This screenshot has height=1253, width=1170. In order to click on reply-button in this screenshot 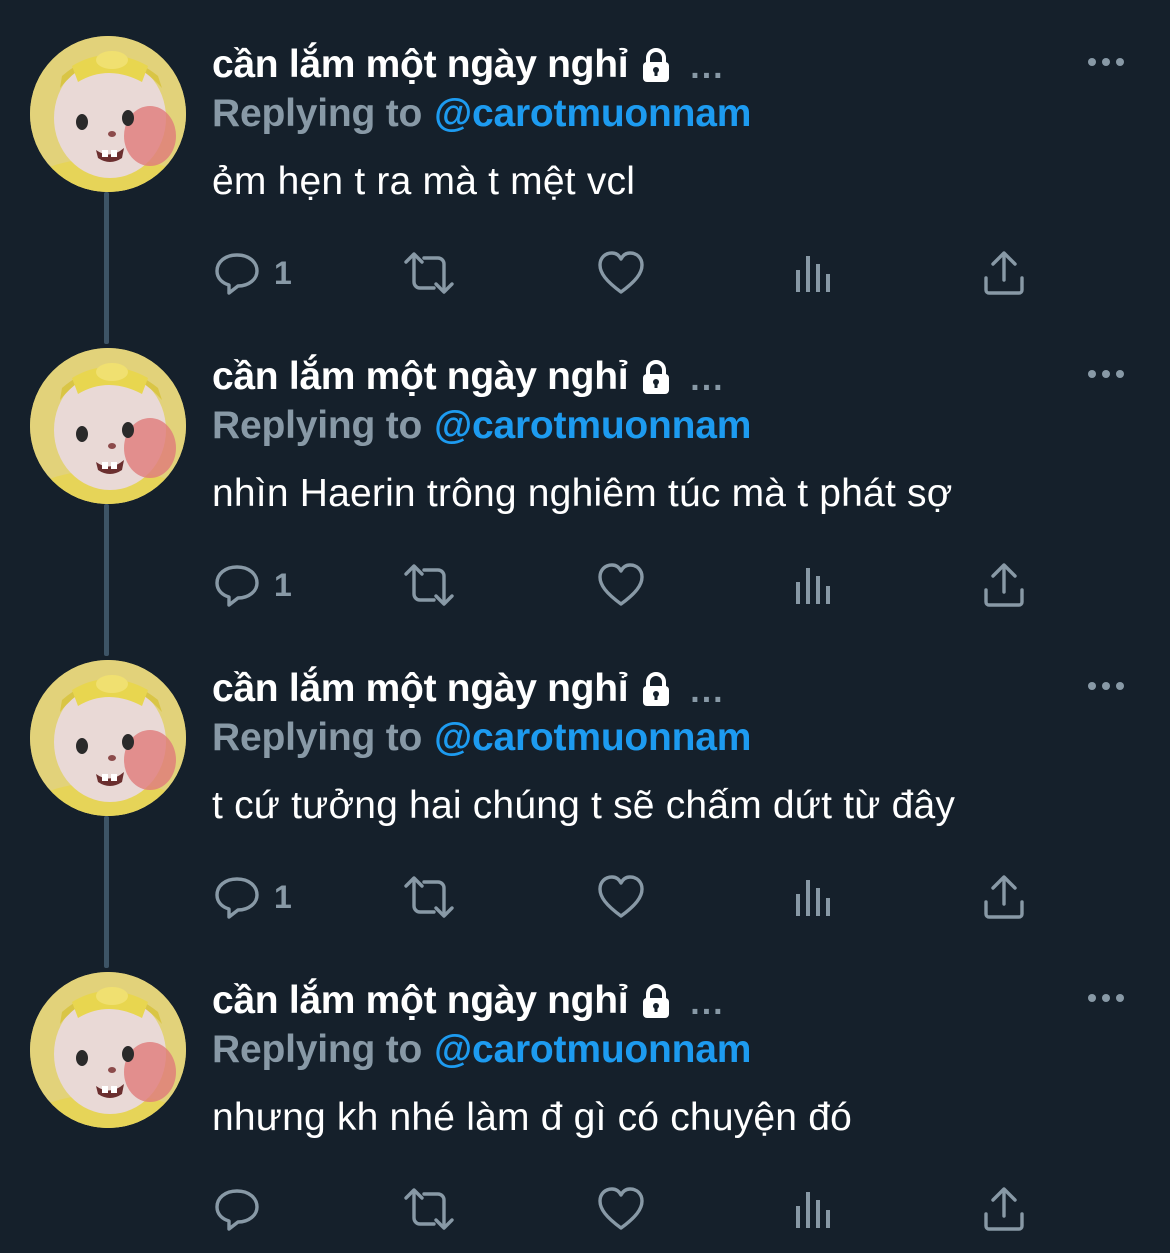, I will do `click(243, 1209)`.